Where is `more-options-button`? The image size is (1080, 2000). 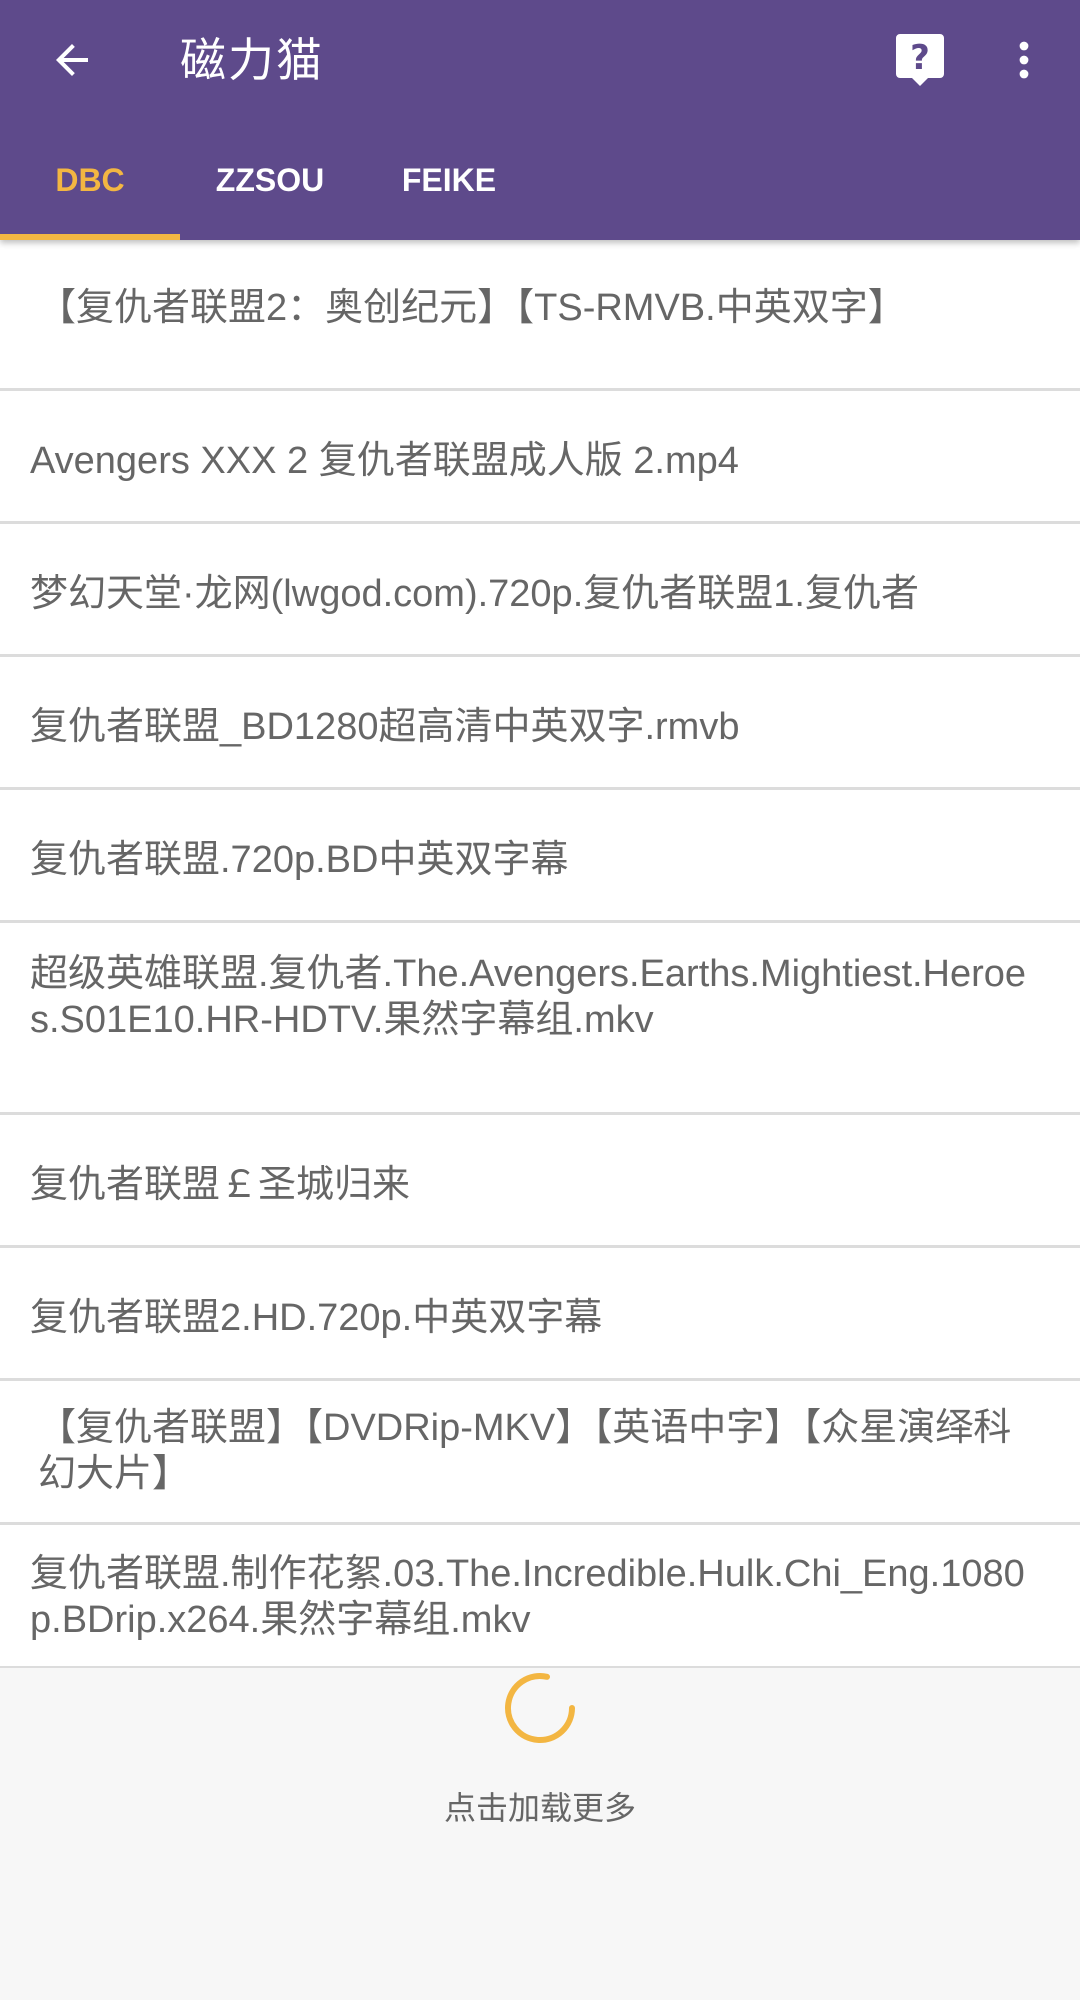
more-options-button is located at coordinates (1024, 60).